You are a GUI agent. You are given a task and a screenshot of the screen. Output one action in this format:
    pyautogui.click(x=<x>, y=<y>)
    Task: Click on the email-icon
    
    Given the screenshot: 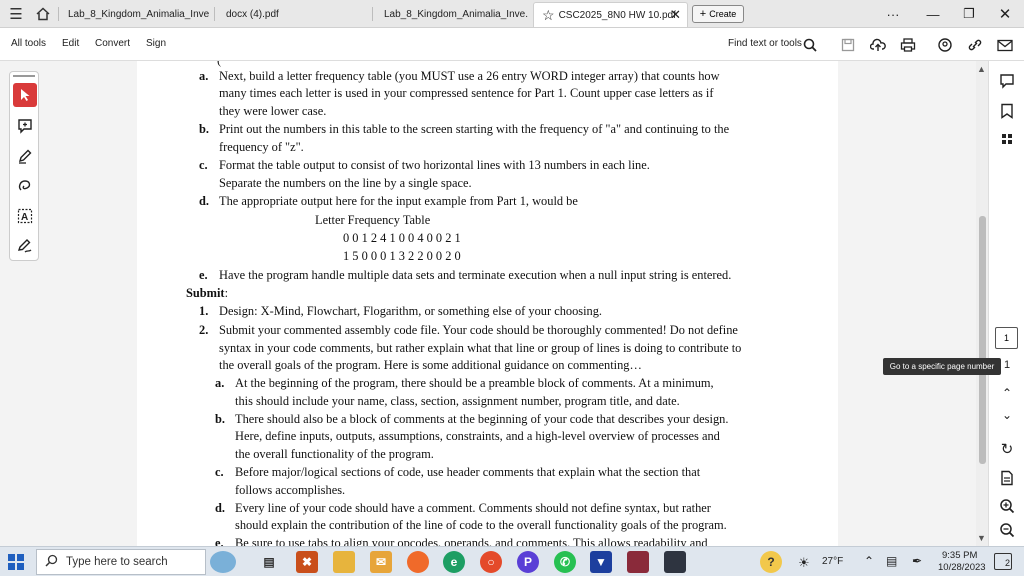 What is the action you would take?
    pyautogui.click(x=1005, y=45)
    